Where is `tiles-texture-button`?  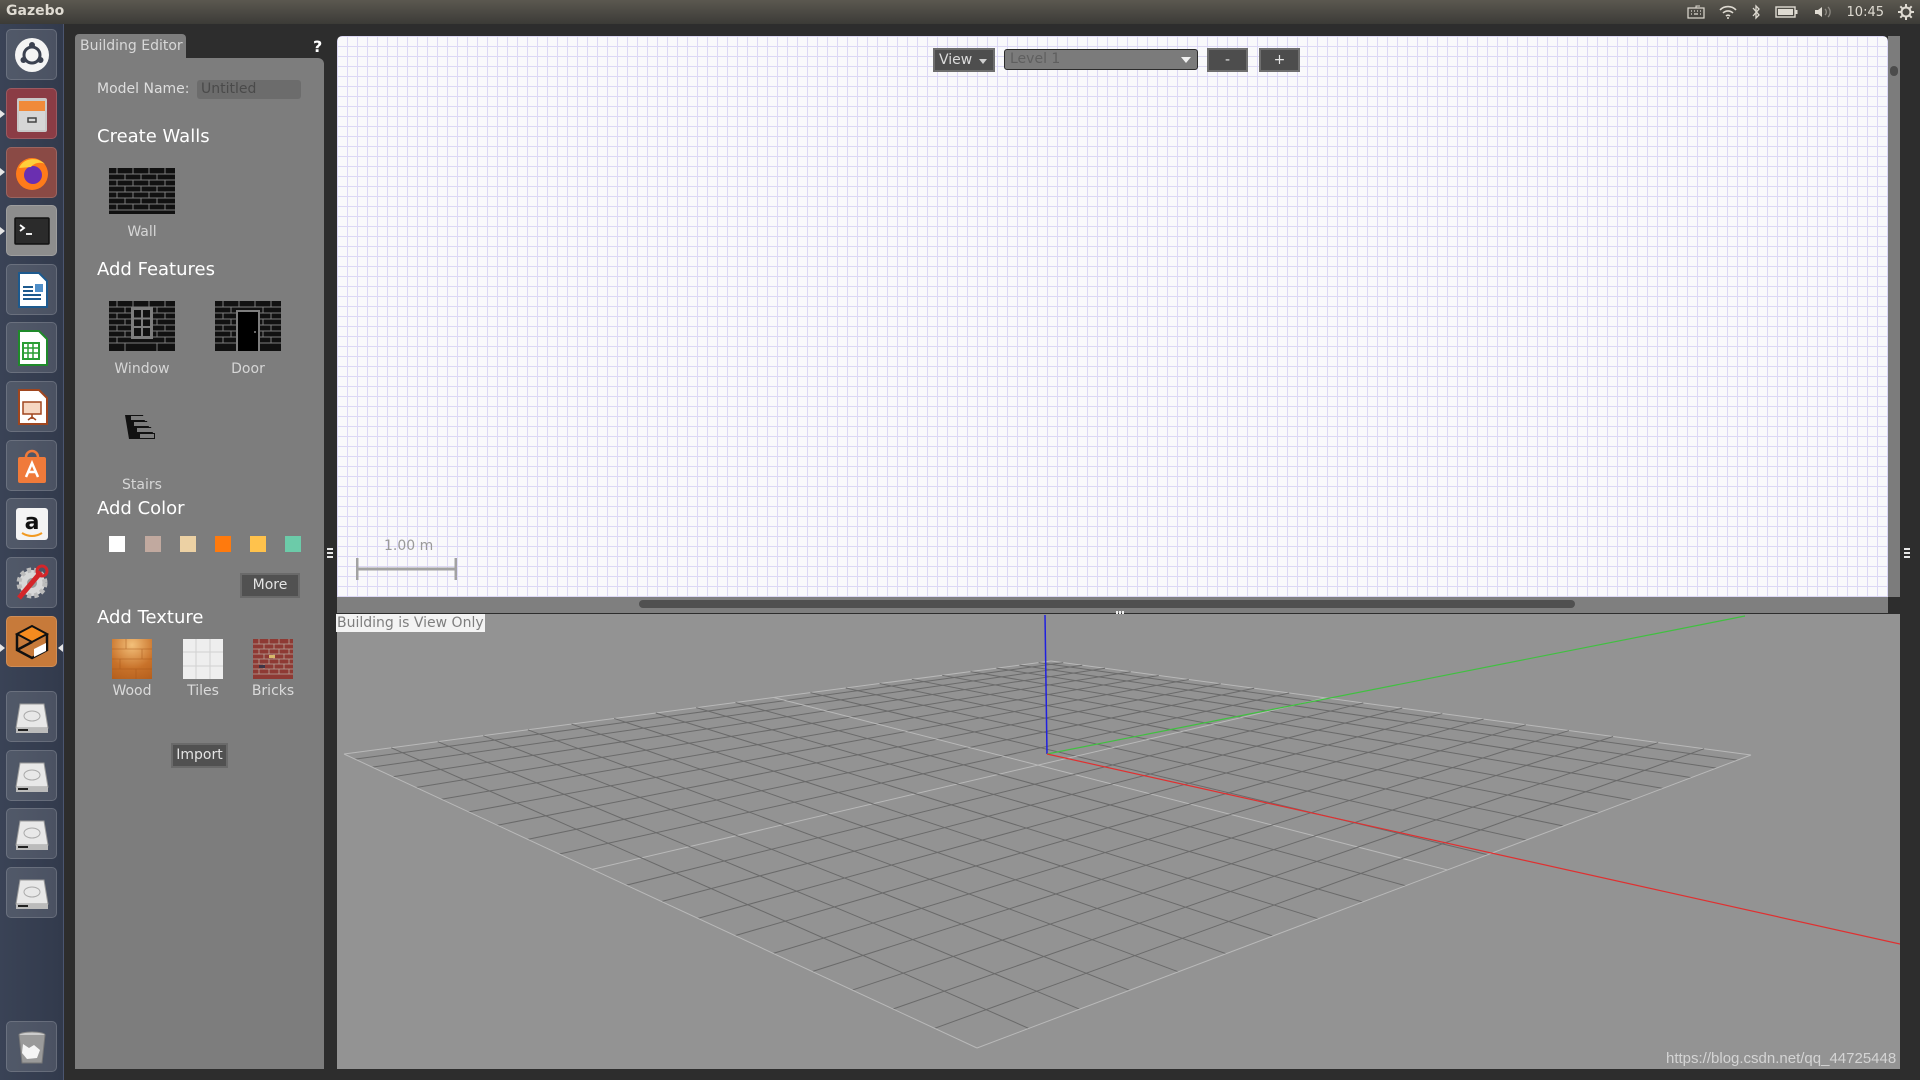
tiles-texture-button is located at coordinates (203, 659).